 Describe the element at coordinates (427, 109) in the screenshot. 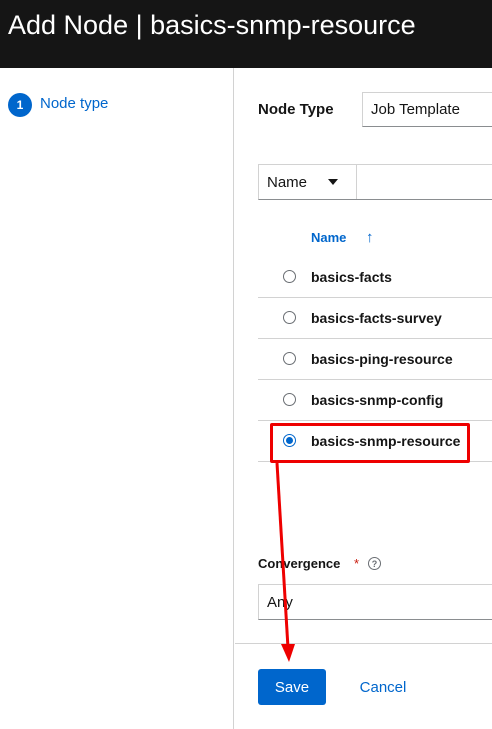

I see `node-type-select: Job Template` at that location.